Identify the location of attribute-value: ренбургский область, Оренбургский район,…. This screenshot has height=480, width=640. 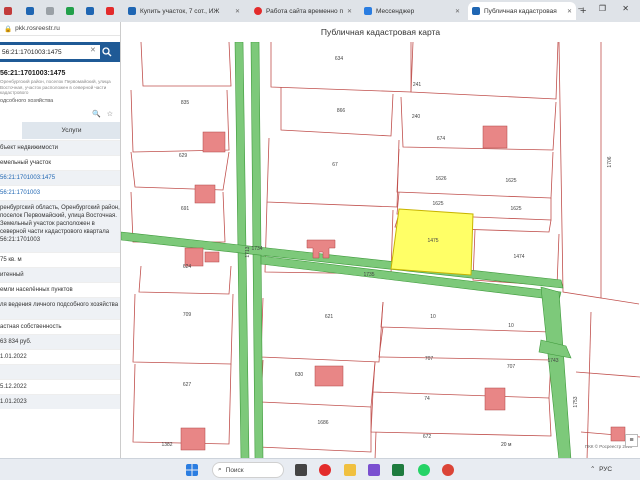
(60, 224).